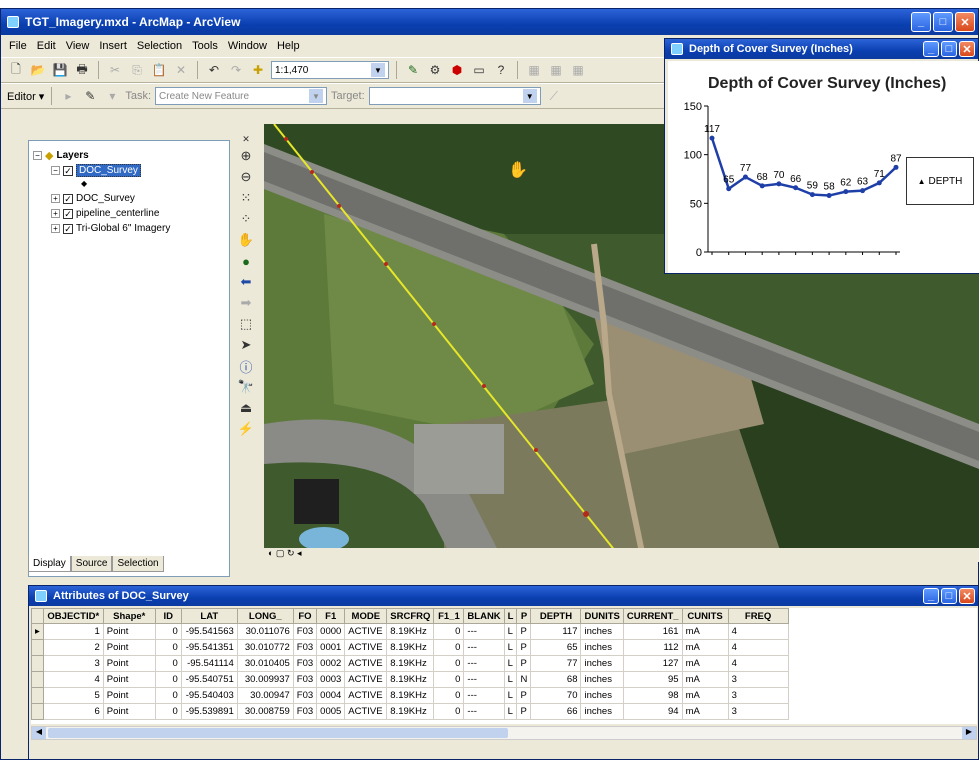 Image resolution: width=979 pixels, height=760 pixels. I want to click on menu-view: View, so click(78, 46).